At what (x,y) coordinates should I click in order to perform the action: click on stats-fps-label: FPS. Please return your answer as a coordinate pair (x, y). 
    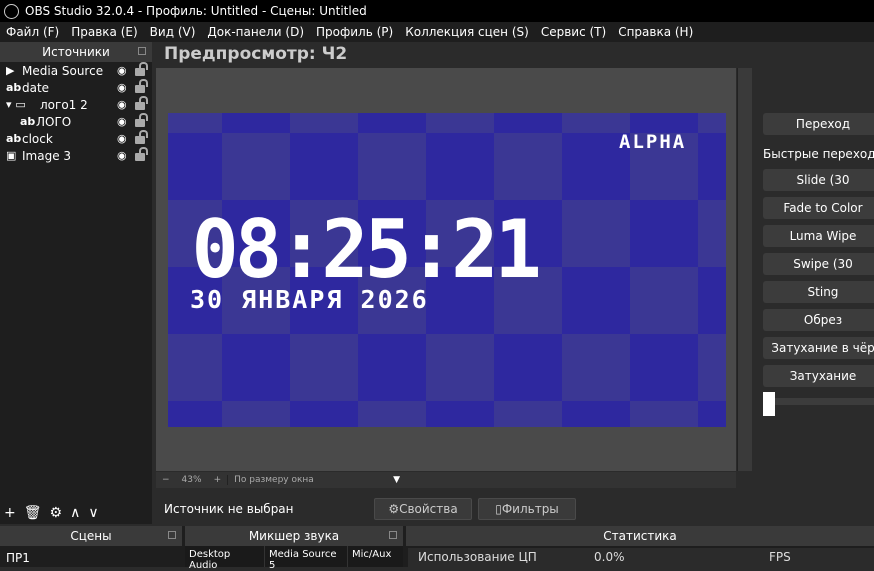
    Looking at the image, I should click on (780, 557).